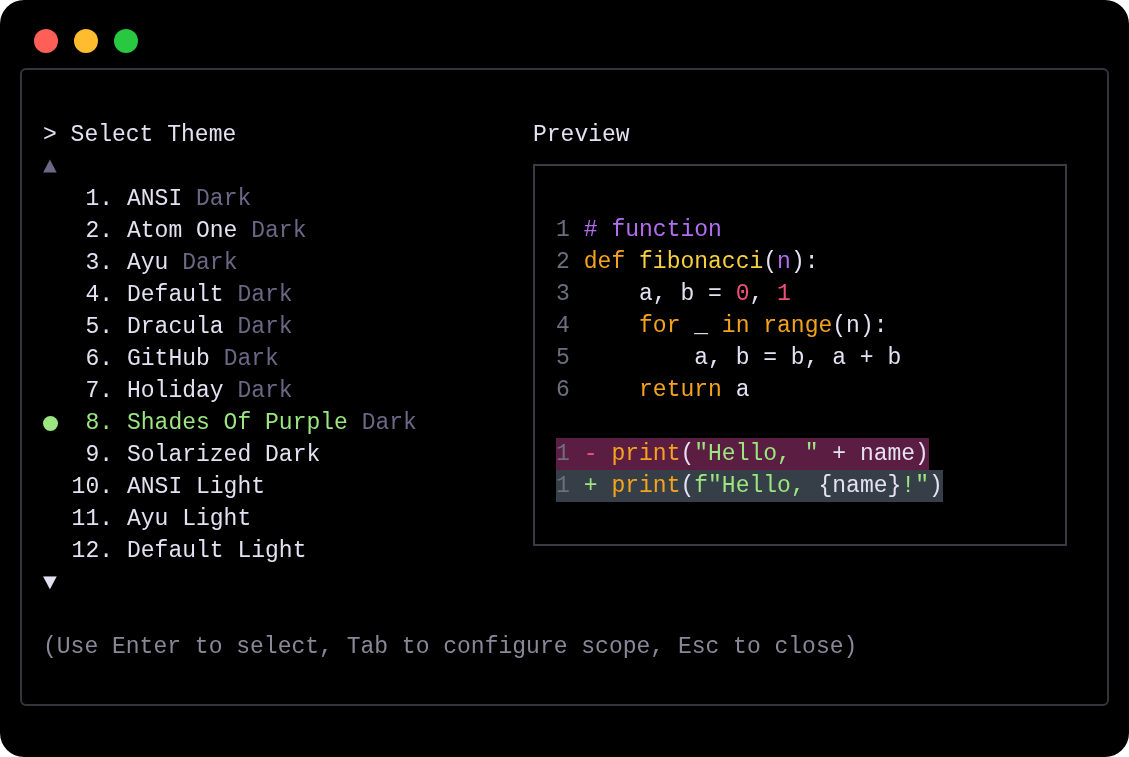 The width and height of the screenshot is (1129, 757). I want to click on code-text: def fibonacci(n):, so click(701, 262).